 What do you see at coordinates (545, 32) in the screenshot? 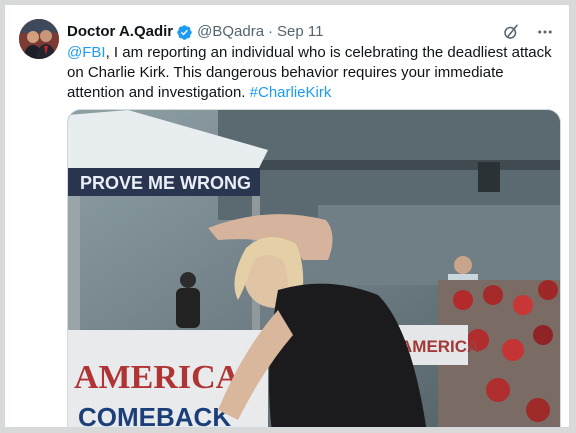
I see `more-icon` at bounding box center [545, 32].